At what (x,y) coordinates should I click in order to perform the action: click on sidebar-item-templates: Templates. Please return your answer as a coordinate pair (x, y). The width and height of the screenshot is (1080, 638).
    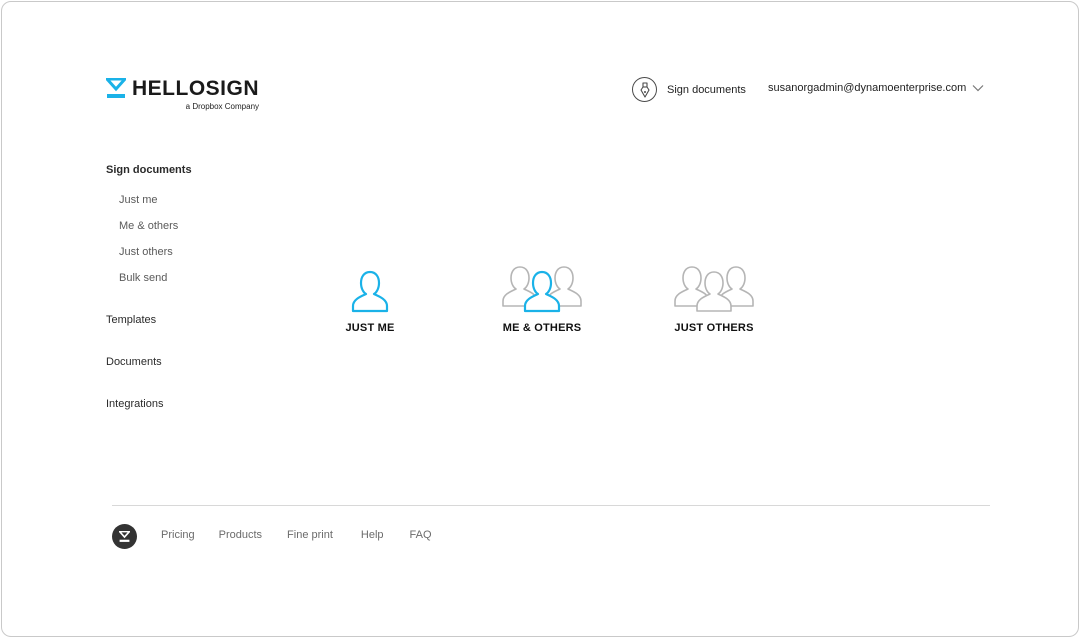
    Looking at the image, I should click on (131, 320).